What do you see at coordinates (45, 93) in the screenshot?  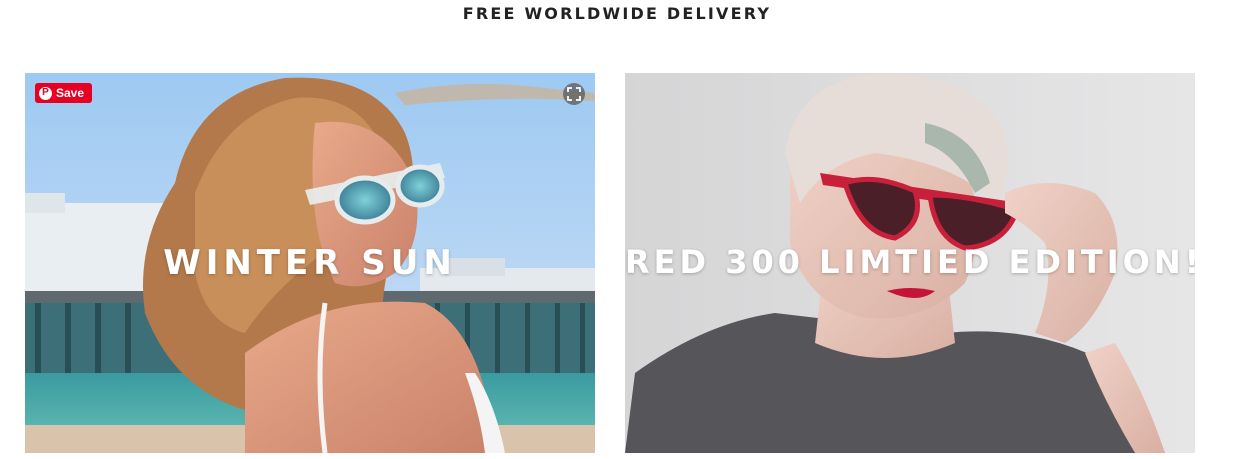 I see `pinterest-logo-icon: P` at bounding box center [45, 93].